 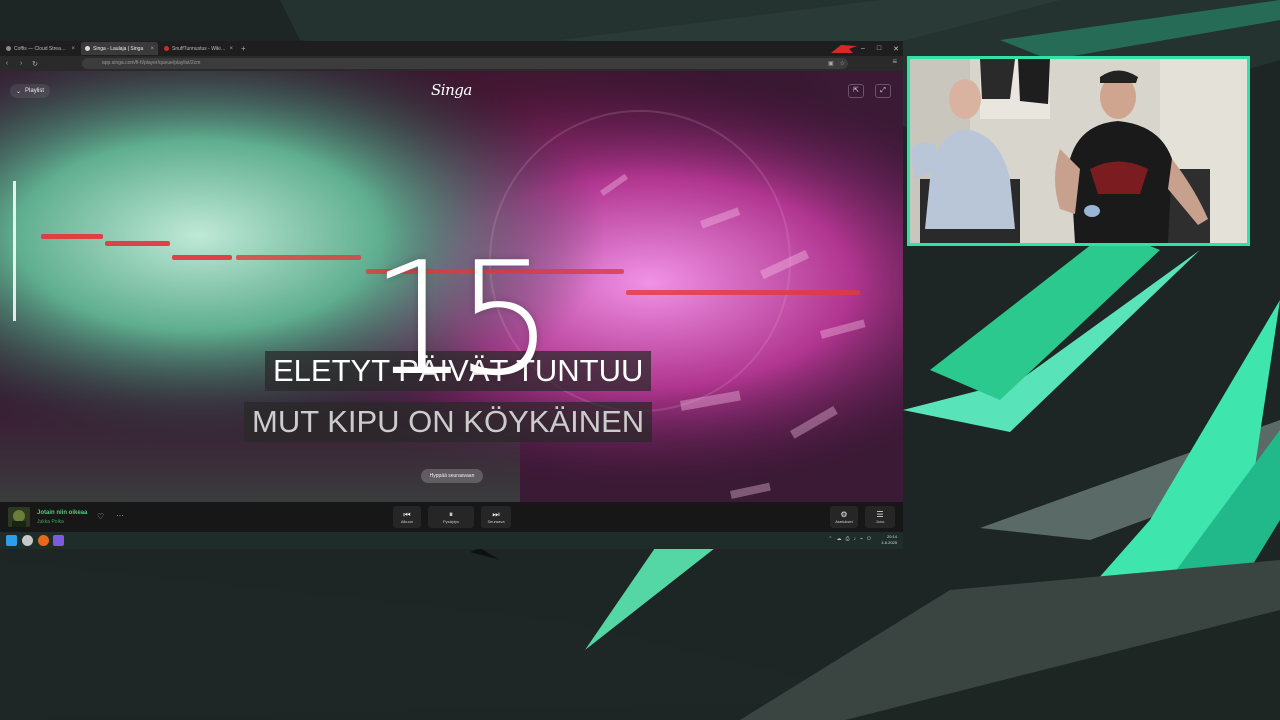 What do you see at coordinates (894, 61) in the screenshot?
I see `browser-menu-button: ≡` at bounding box center [894, 61].